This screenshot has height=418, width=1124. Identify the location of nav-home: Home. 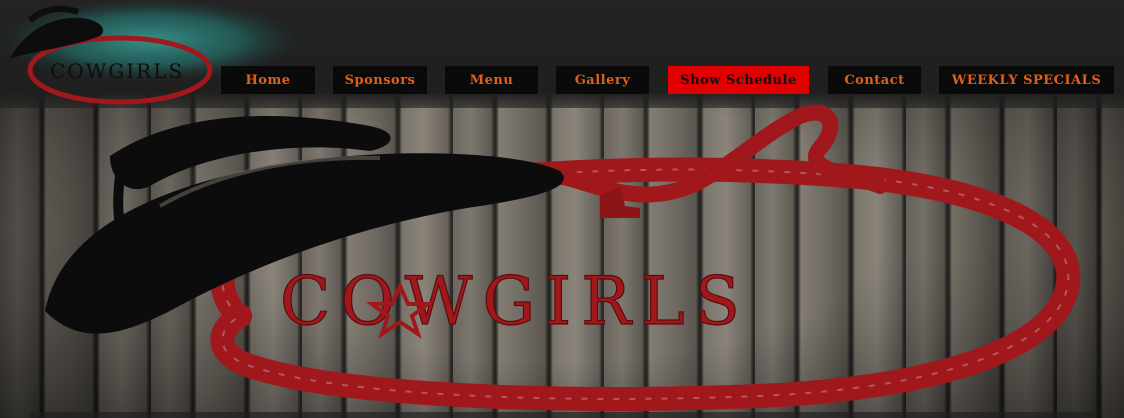
(268, 80).